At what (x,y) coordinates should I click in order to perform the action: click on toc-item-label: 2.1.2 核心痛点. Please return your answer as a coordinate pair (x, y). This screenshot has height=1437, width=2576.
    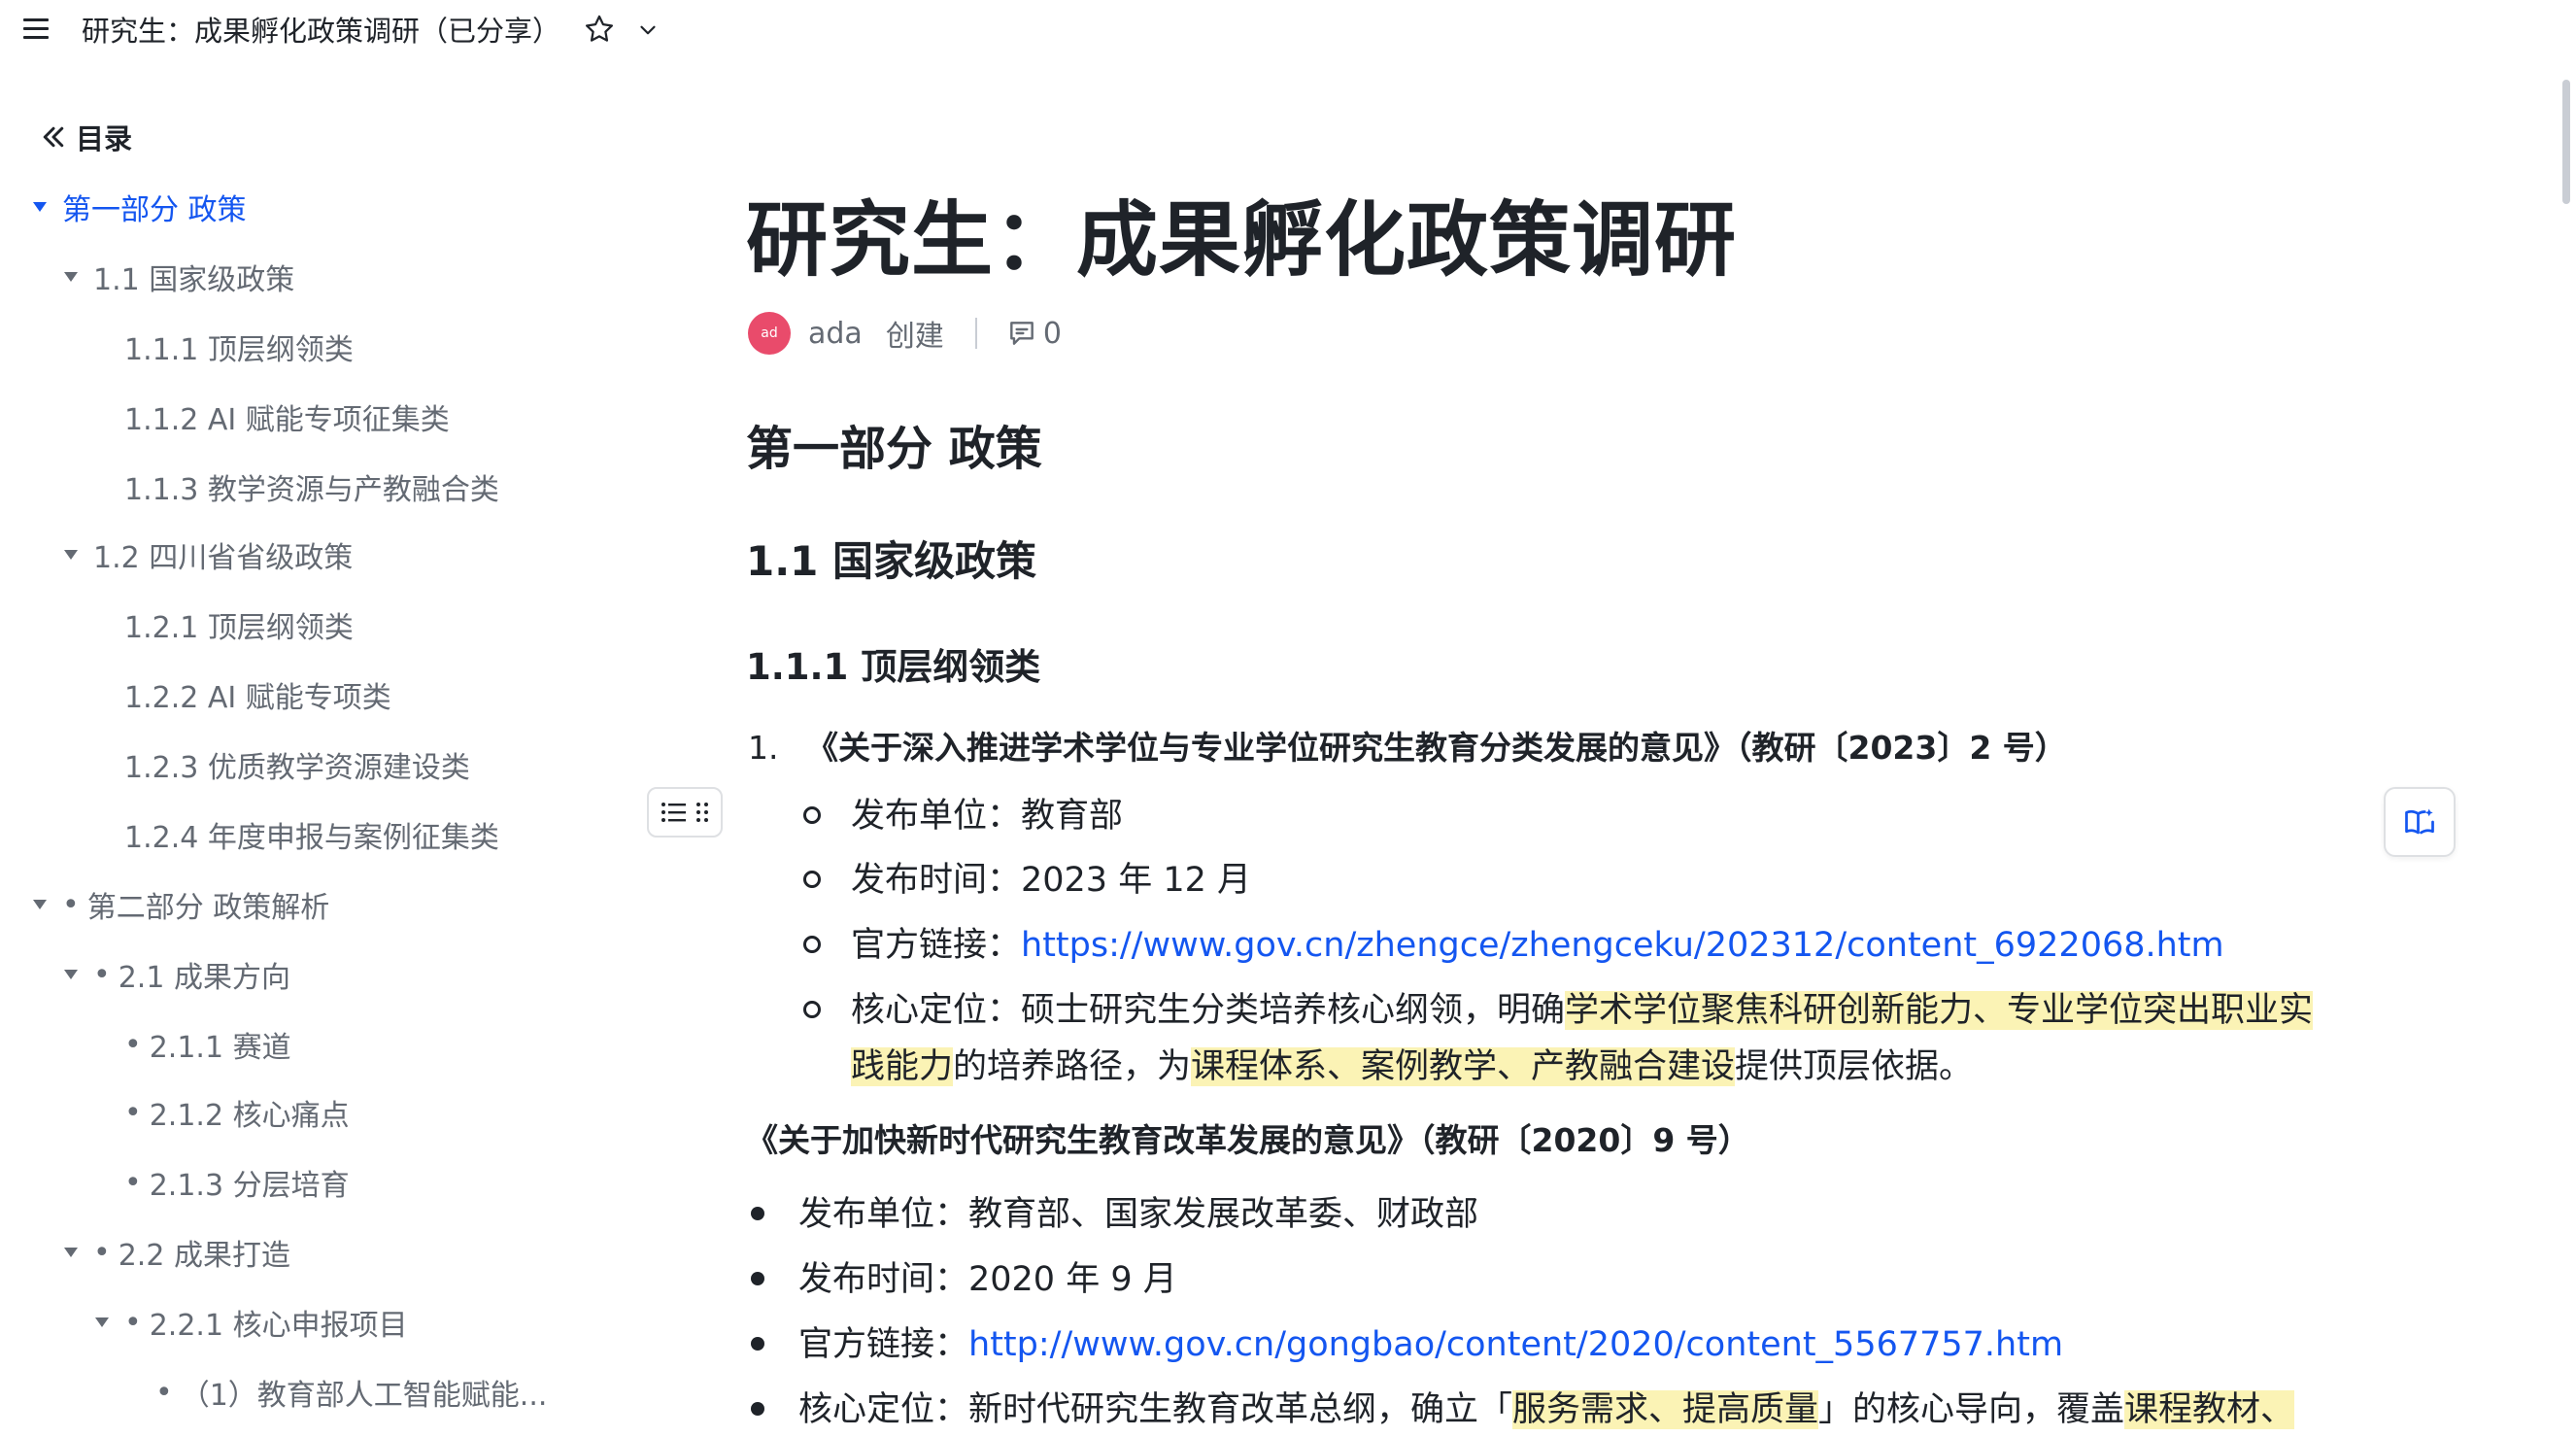
    Looking at the image, I should click on (249, 1116).